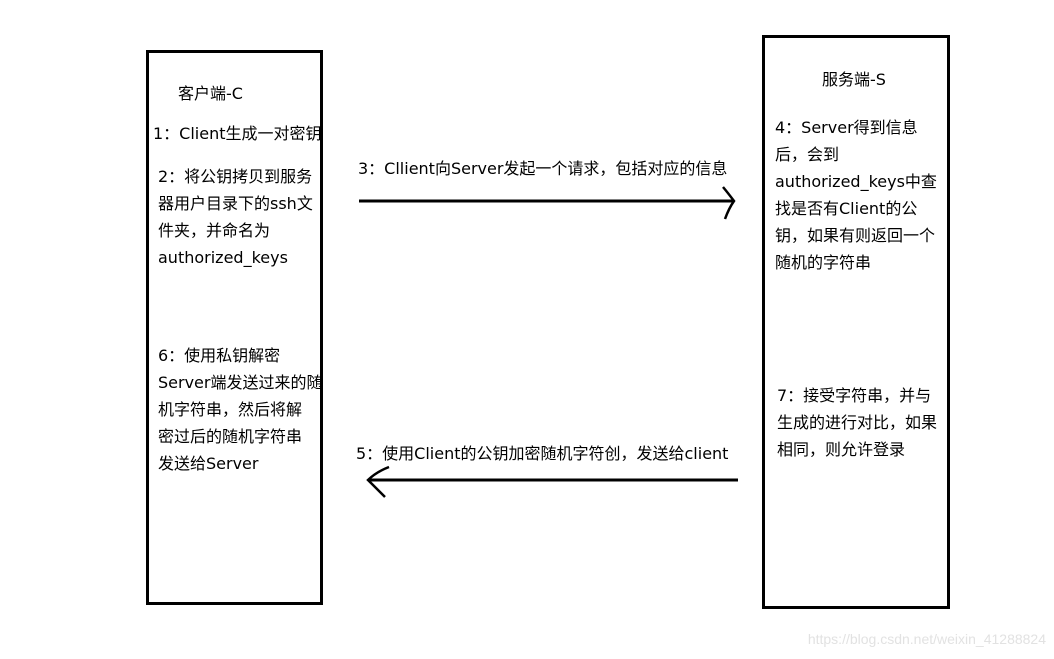  What do you see at coordinates (926, 639) in the screenshot?
I see `watermark: https://blog.csdn.net/weixin_41288824` at bounding box center [926, 639].